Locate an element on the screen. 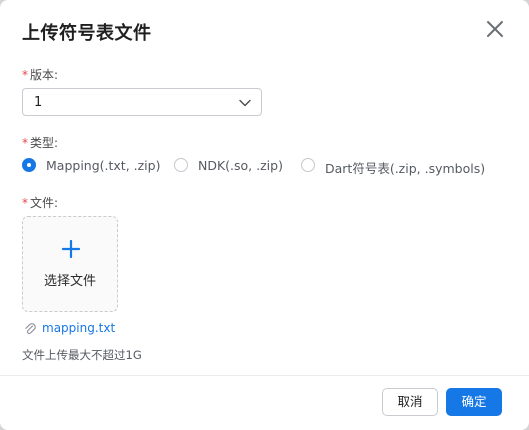 The image size is (529, 430). file-label-text: 文件: is located at coordinates (44, 203).